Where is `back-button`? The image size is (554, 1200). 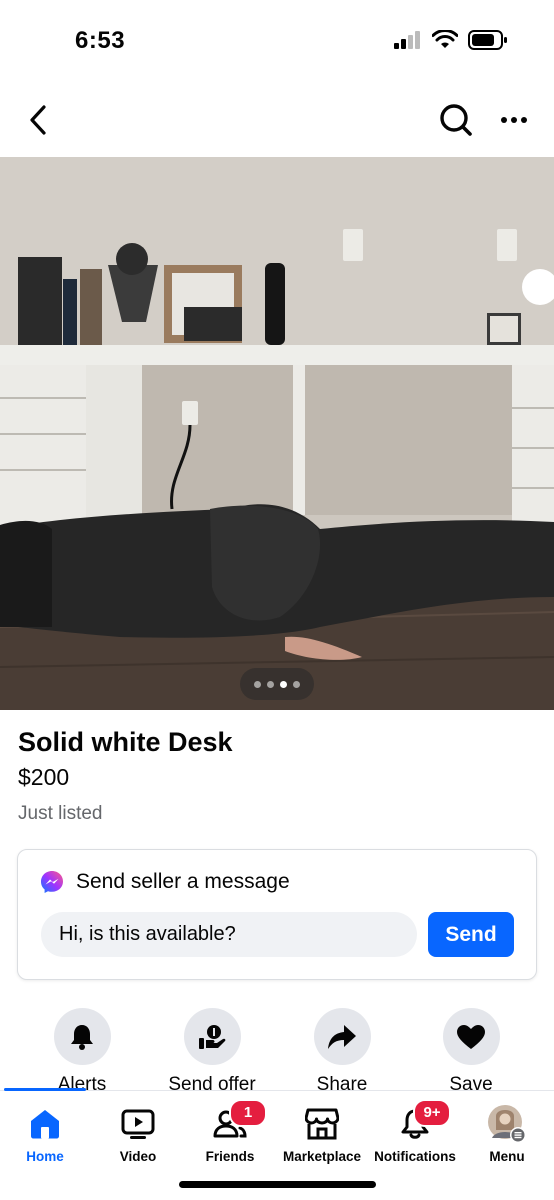 back-button is located at coordinates (38, 120).